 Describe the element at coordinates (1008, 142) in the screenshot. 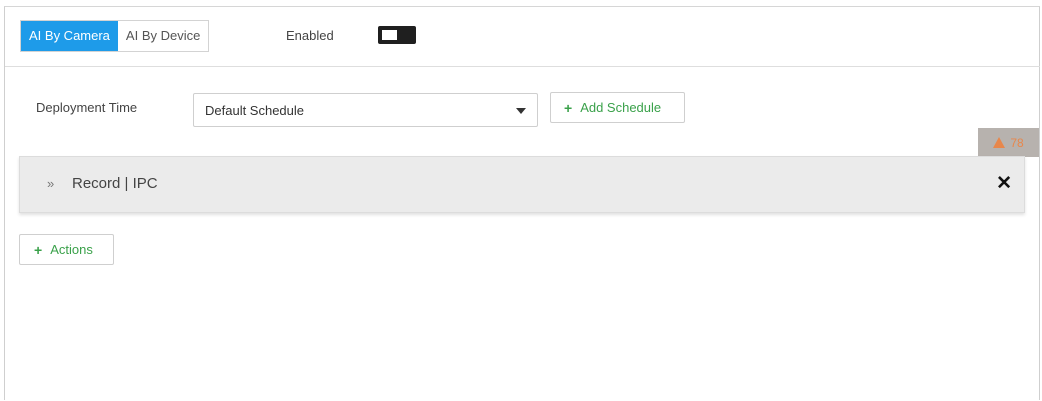

I see `alert-badge: 78` at that location.